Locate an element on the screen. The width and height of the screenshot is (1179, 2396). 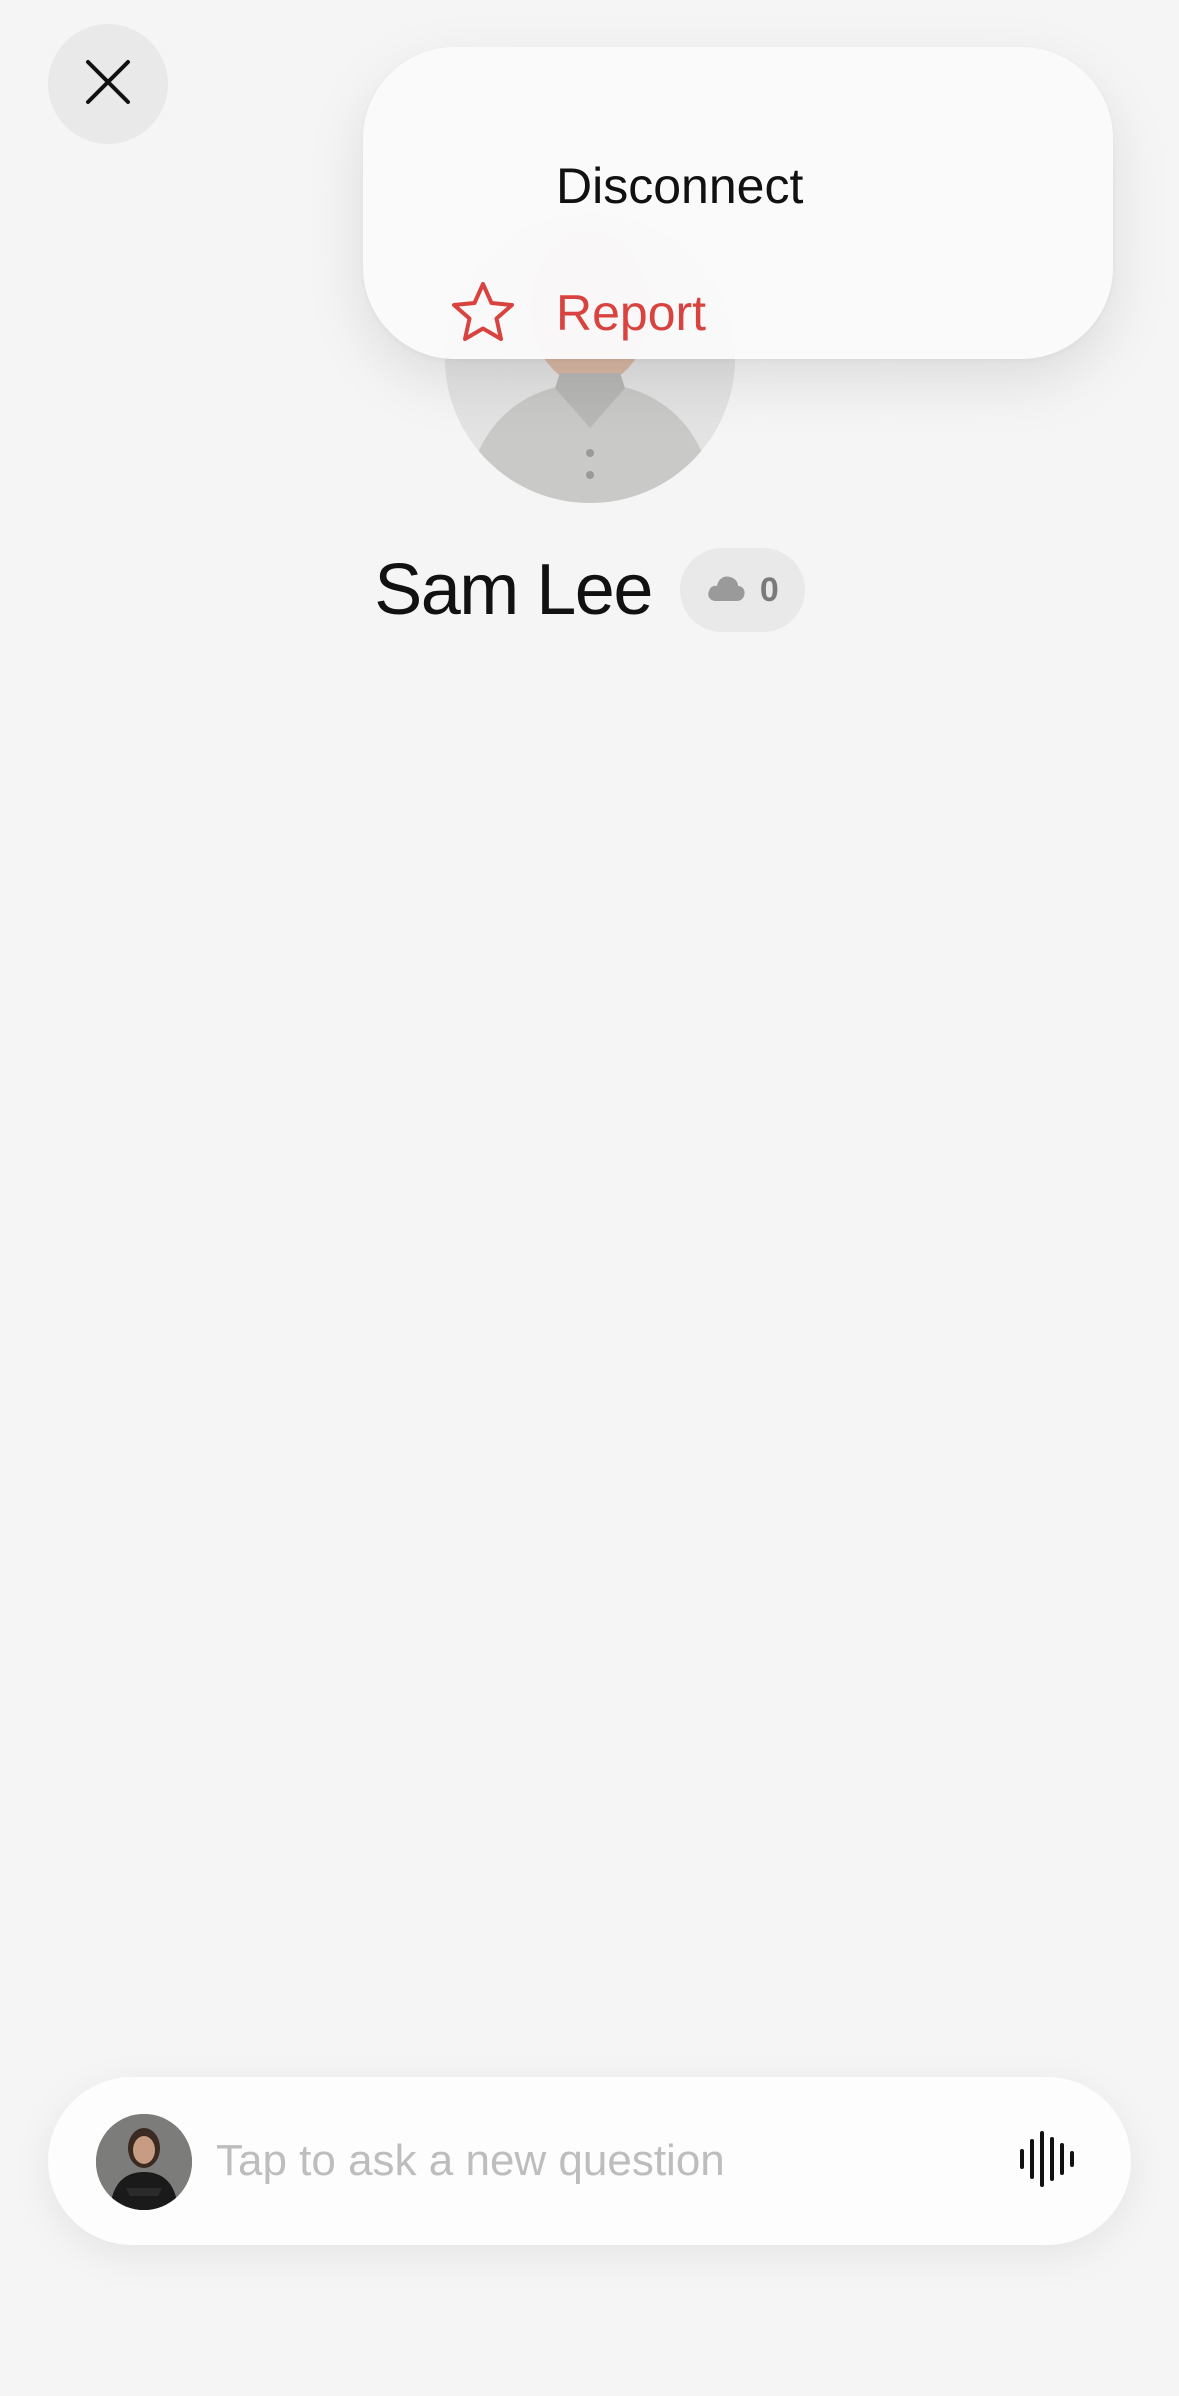
context-menu: Disconnect Report is located at coordinates (738, 203).